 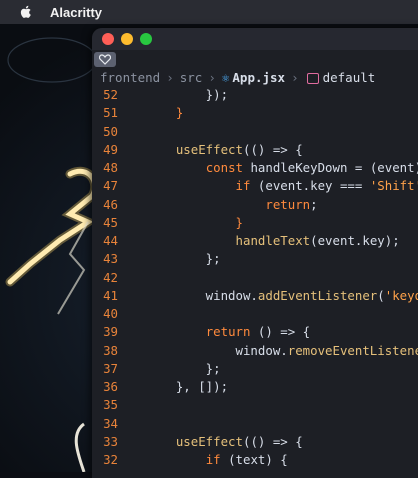 What do you see at coordinates (110, 94) in the screenshot?
I see `line-number: 52` at bounding box center [110, 94].